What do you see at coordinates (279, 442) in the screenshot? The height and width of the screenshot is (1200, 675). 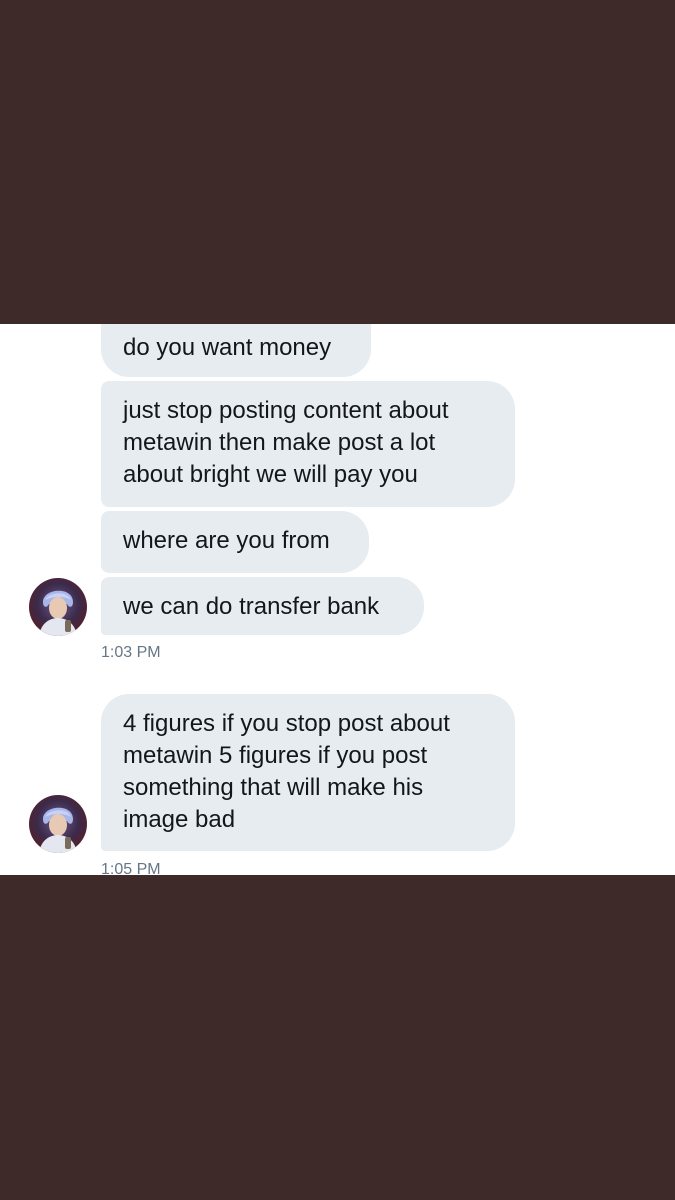 I see `message-text-line: metawin then make post a lot` at bounding box center [279, 442].